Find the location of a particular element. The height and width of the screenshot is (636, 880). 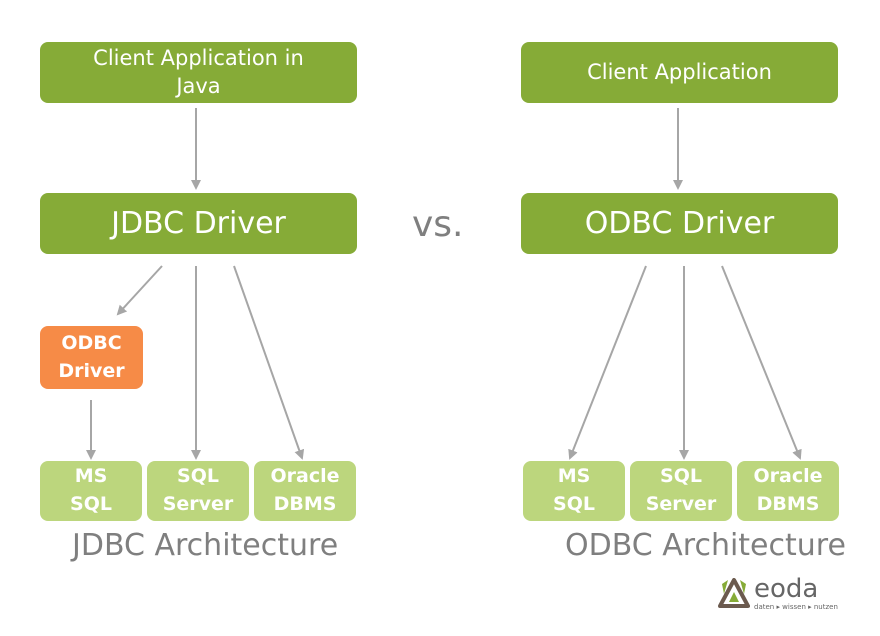

jdbc-db-mssql-label: MS SQL is located at coordinates (91, 490).